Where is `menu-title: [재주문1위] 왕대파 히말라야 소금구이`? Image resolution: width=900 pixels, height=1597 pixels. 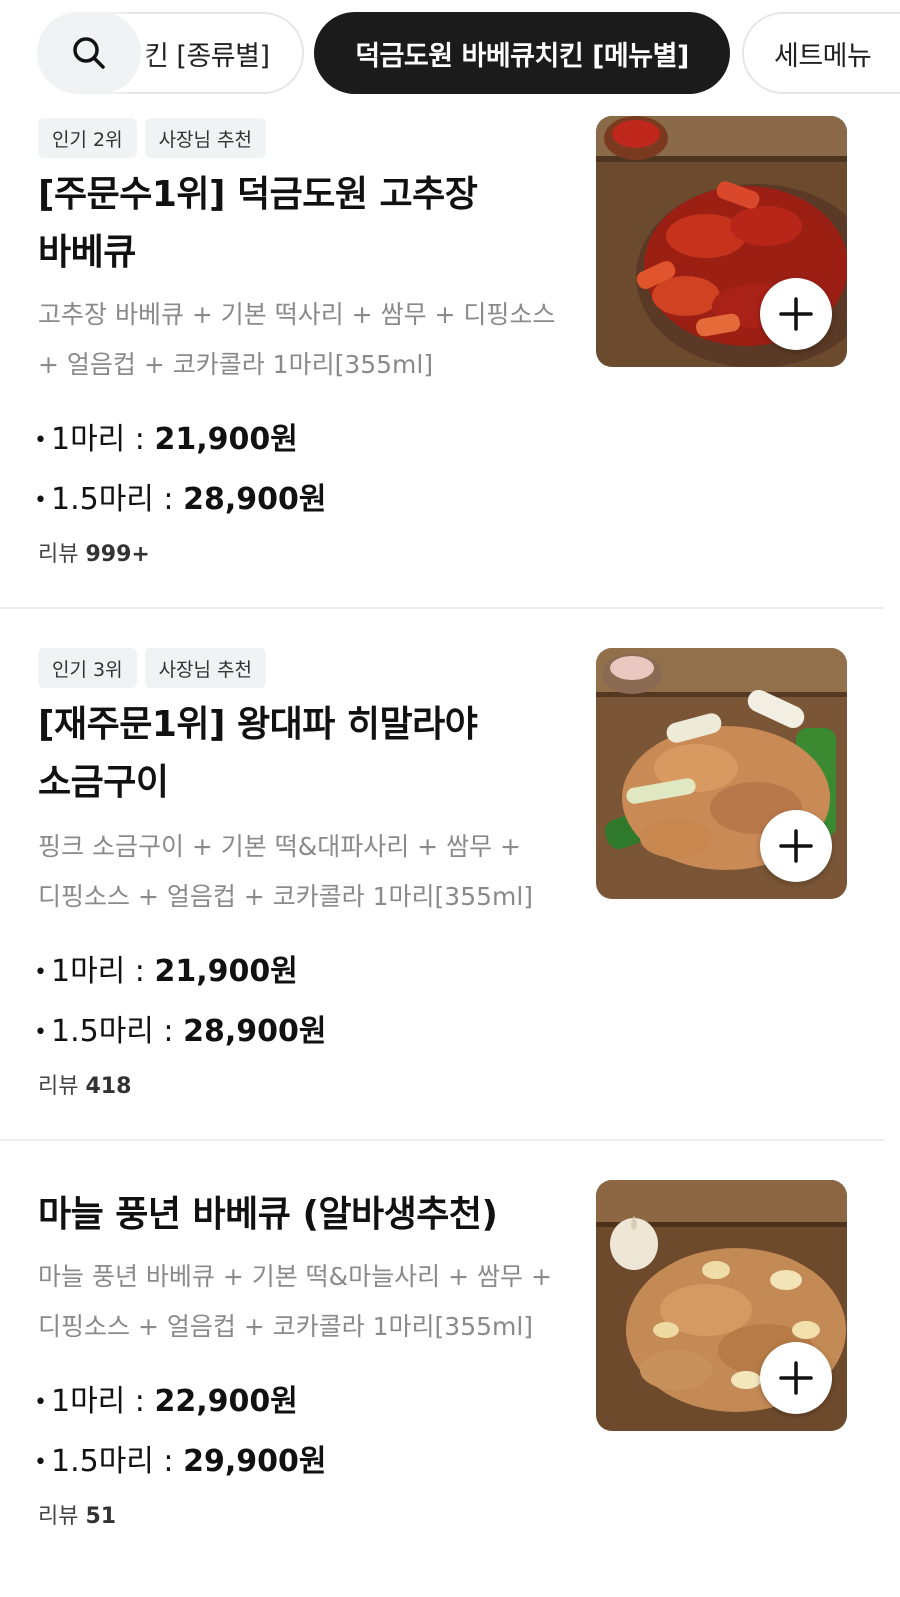 menu-title: [재주문1위] 왕대파 히말라야 소금구이 is located at coordinates (303, 754).